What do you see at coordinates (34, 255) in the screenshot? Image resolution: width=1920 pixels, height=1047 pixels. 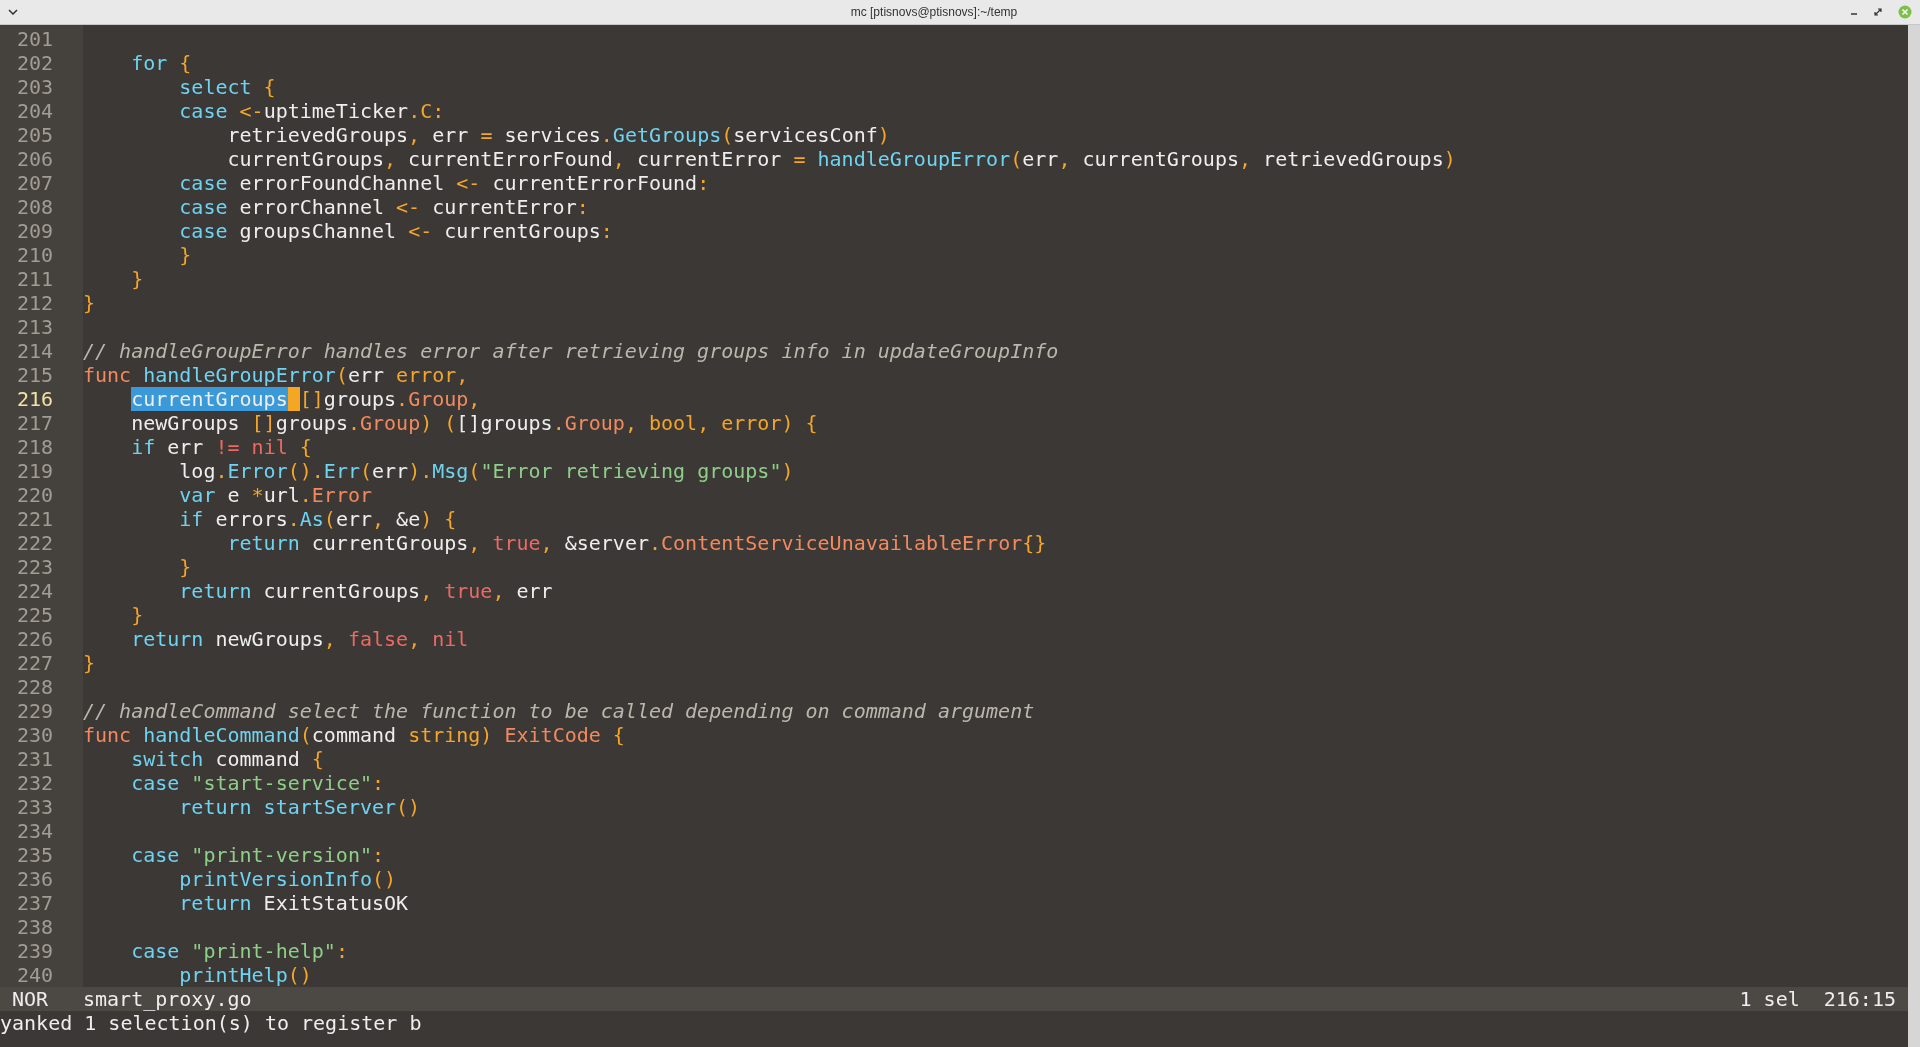 I see `line-number: 210` at bounding box center [34, 255].